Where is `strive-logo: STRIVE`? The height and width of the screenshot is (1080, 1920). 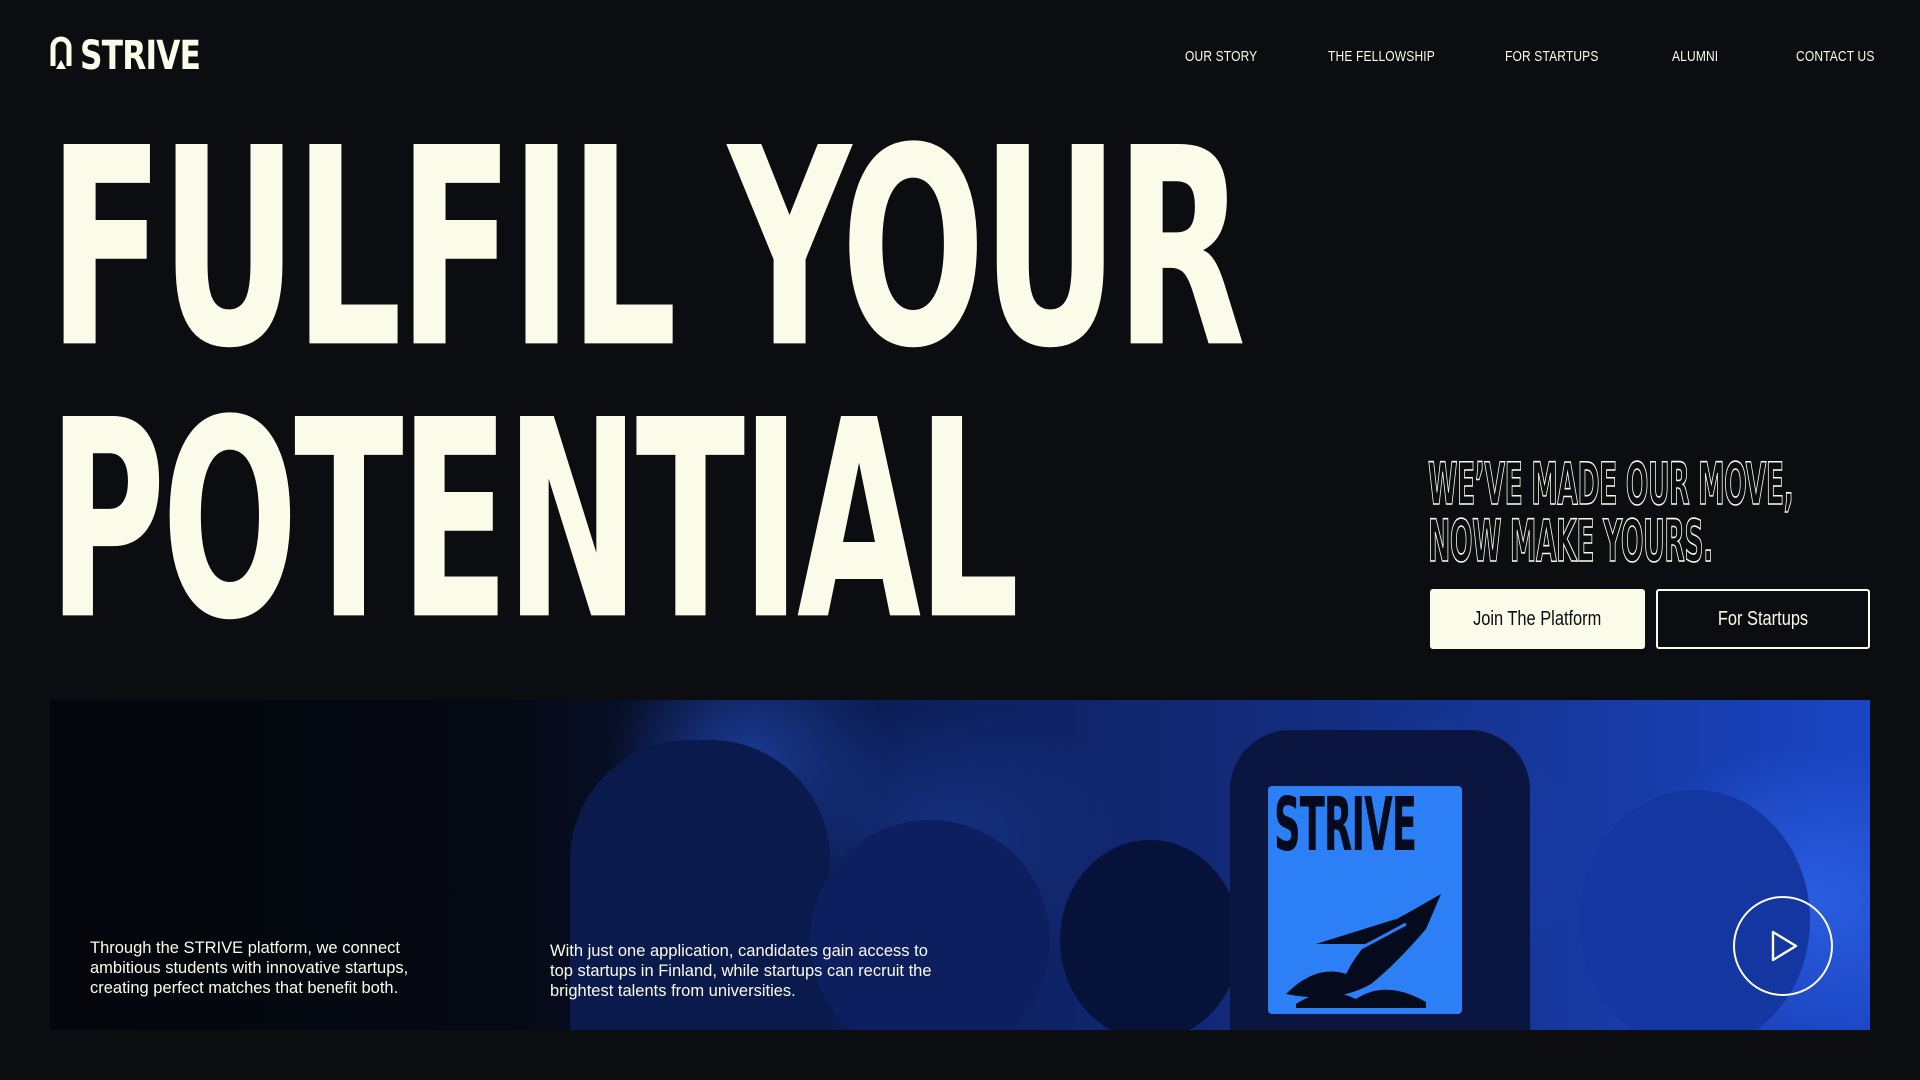
strive-logo: STRIVE is located at coordinates (142, 56).